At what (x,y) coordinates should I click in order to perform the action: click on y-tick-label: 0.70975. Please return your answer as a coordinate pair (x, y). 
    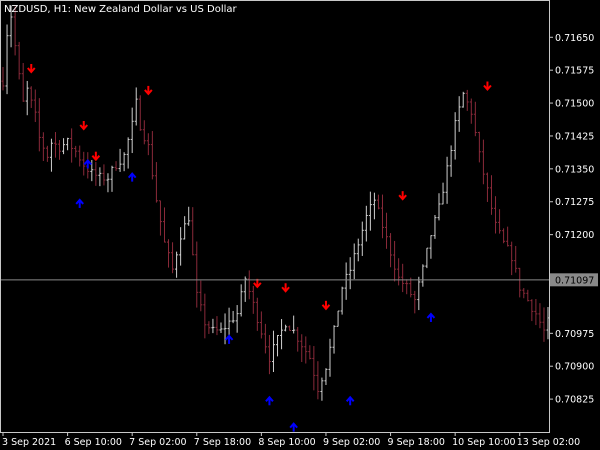
    Looking at the image, I should click on (574, 334).